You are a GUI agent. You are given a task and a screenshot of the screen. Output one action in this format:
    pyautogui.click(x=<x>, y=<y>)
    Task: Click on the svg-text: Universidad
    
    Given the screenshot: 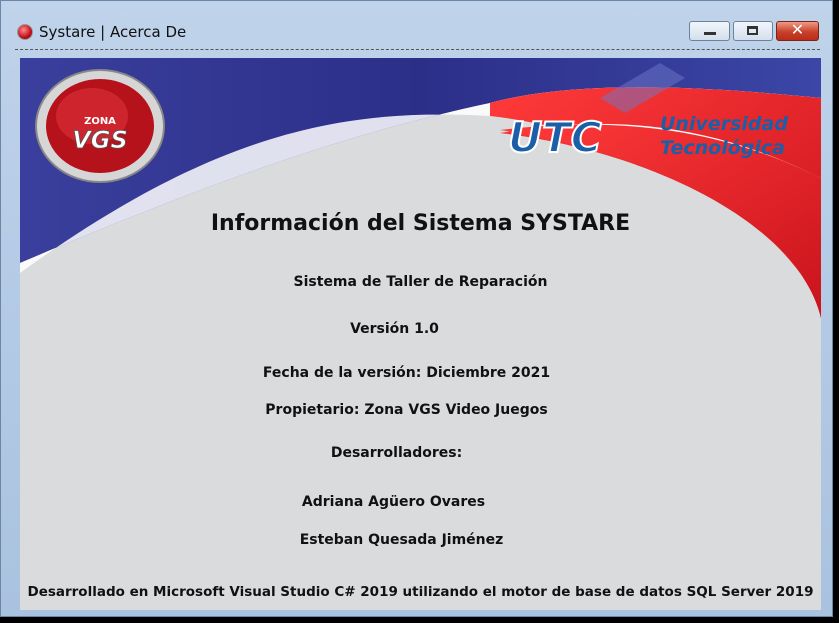 What is the action you would take?
    pyautogui.click(x=724, y=124)
    